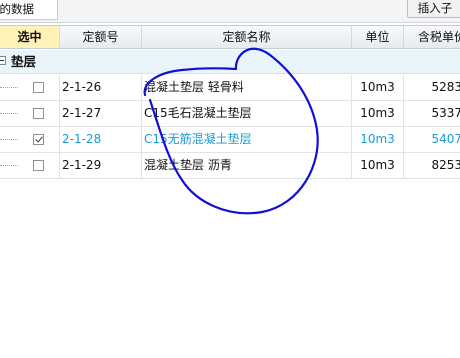 Image resolution: width=460 pixels, height=358 pixels. I want to click on tab-my-data: 我的数据, so click(29, 10).